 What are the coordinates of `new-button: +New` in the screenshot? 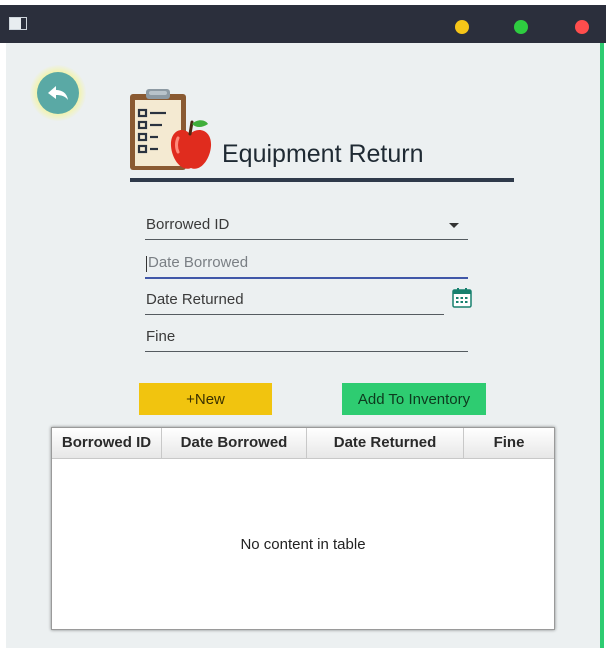 It's located at (205, 399).